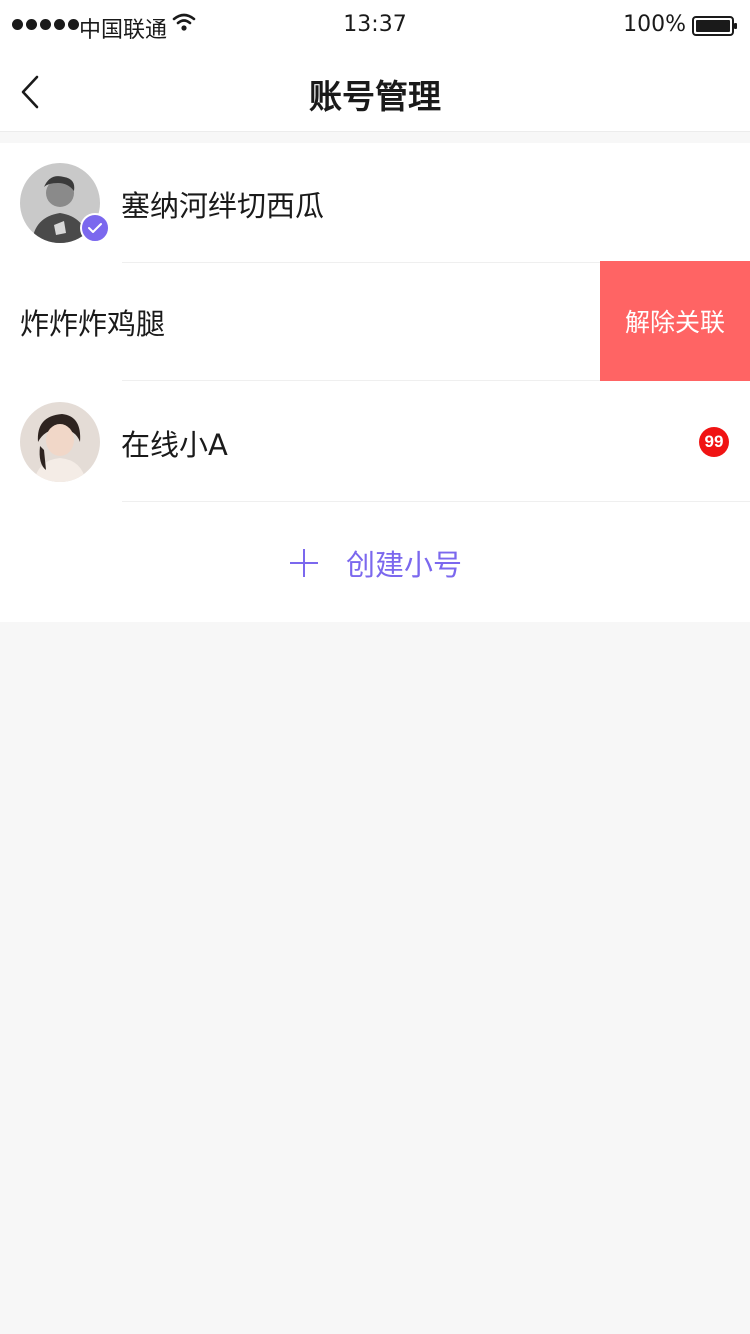  I want to click on create-sub-account-button: 创建小号, so click(375, 562).